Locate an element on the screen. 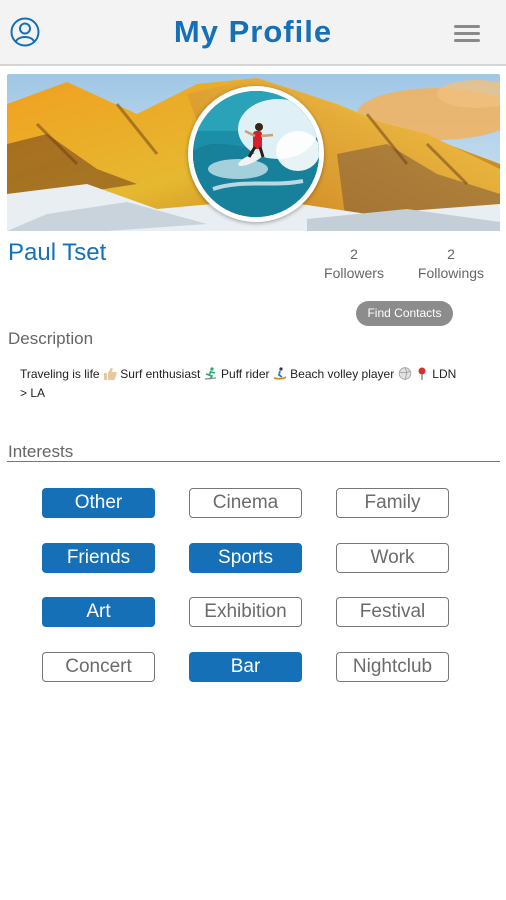 Image resolution: width=506 pixels, height=900 pixels. pin-icon is located at coordinates (422, 373).